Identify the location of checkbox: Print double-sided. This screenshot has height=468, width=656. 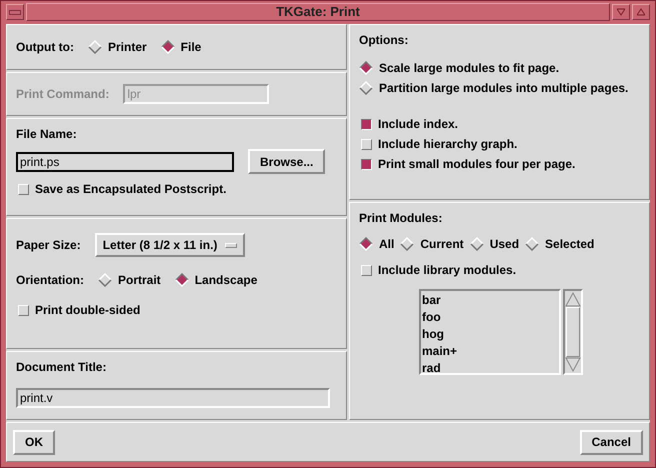
(176, 310).